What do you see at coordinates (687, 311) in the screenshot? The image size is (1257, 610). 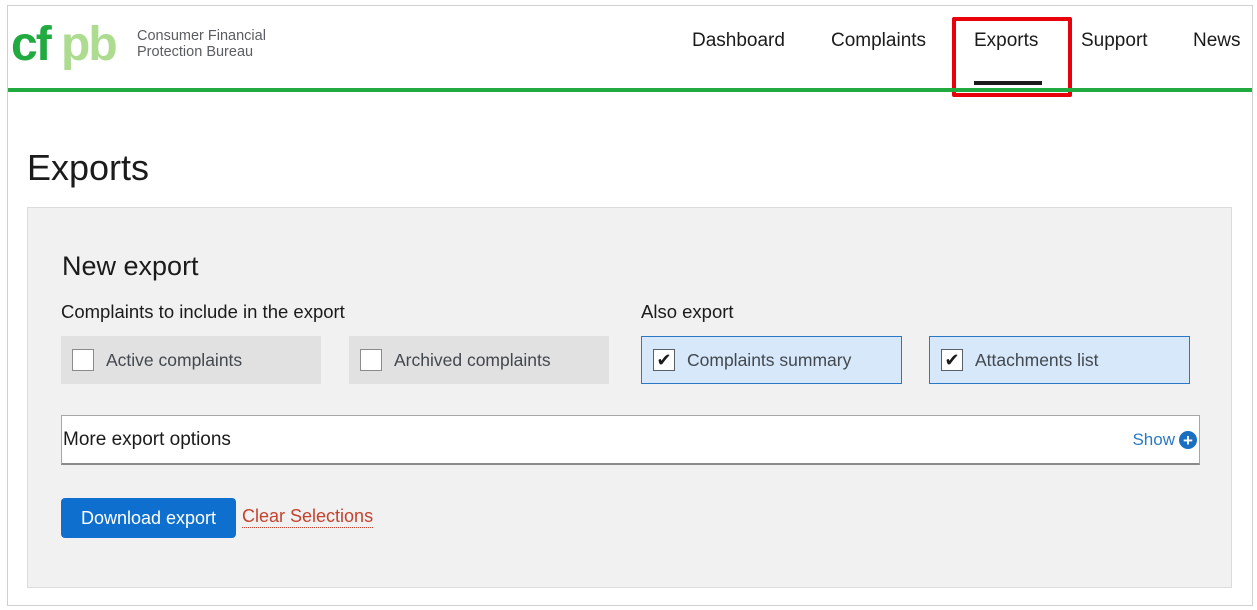 I see `also-export-label: Also export` at bounding box center [687, 311].